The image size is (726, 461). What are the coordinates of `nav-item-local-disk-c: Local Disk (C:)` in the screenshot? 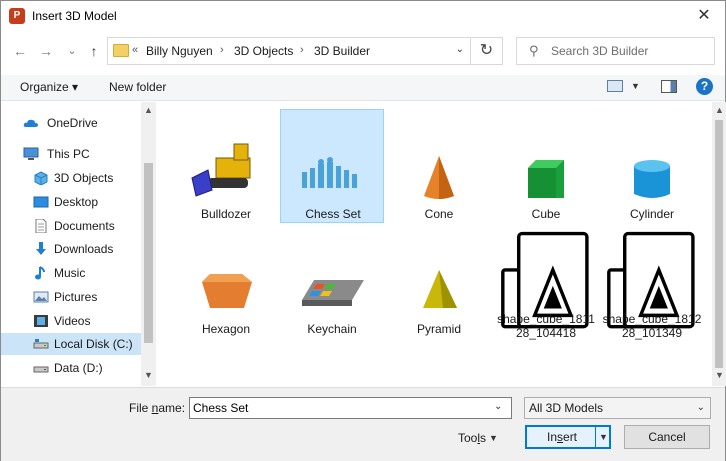 It's located at (71, 344).